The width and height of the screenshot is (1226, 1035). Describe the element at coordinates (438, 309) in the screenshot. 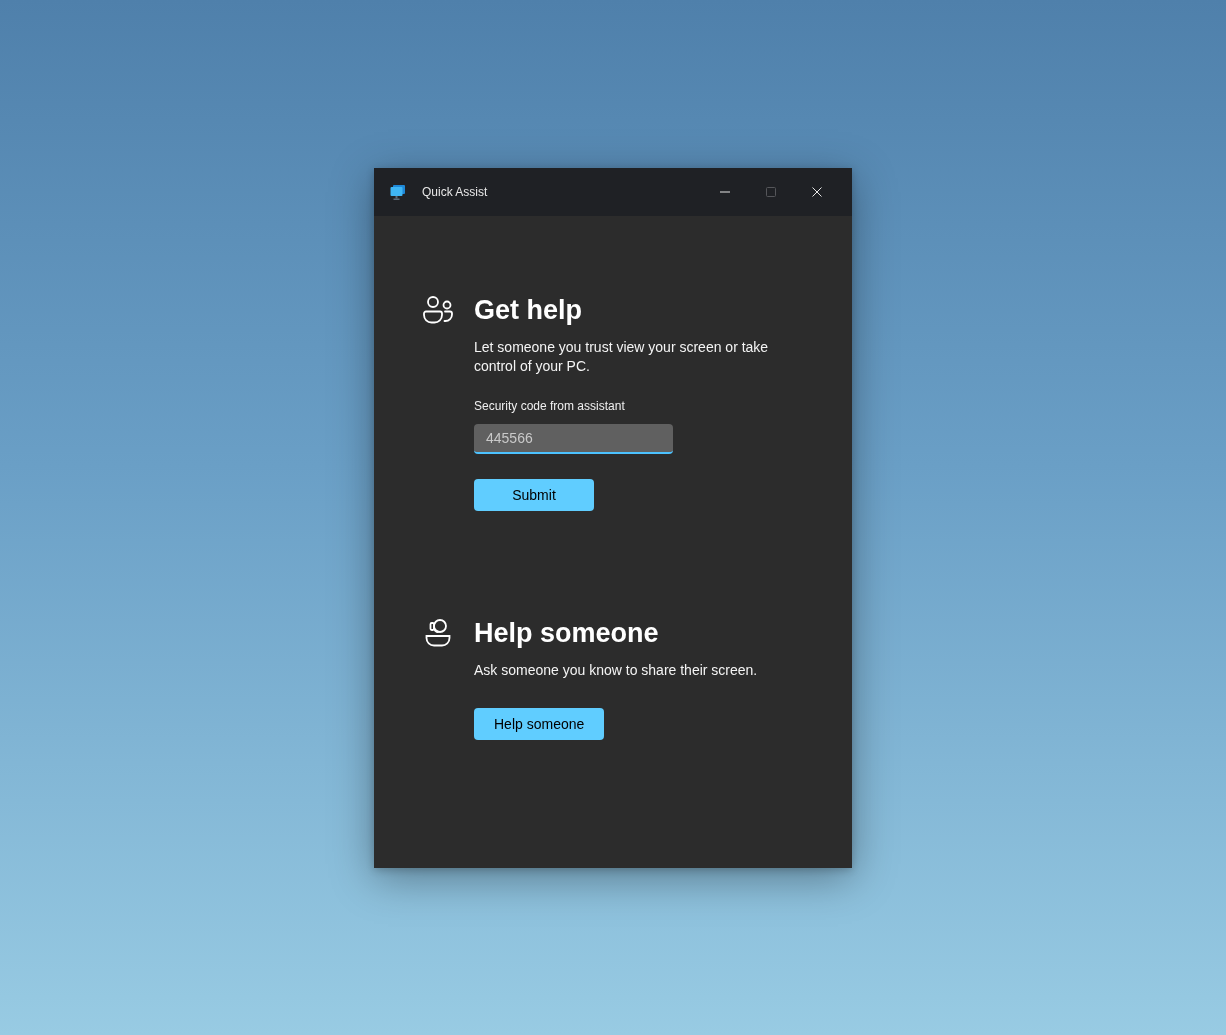

I see `people-icon` at that location.